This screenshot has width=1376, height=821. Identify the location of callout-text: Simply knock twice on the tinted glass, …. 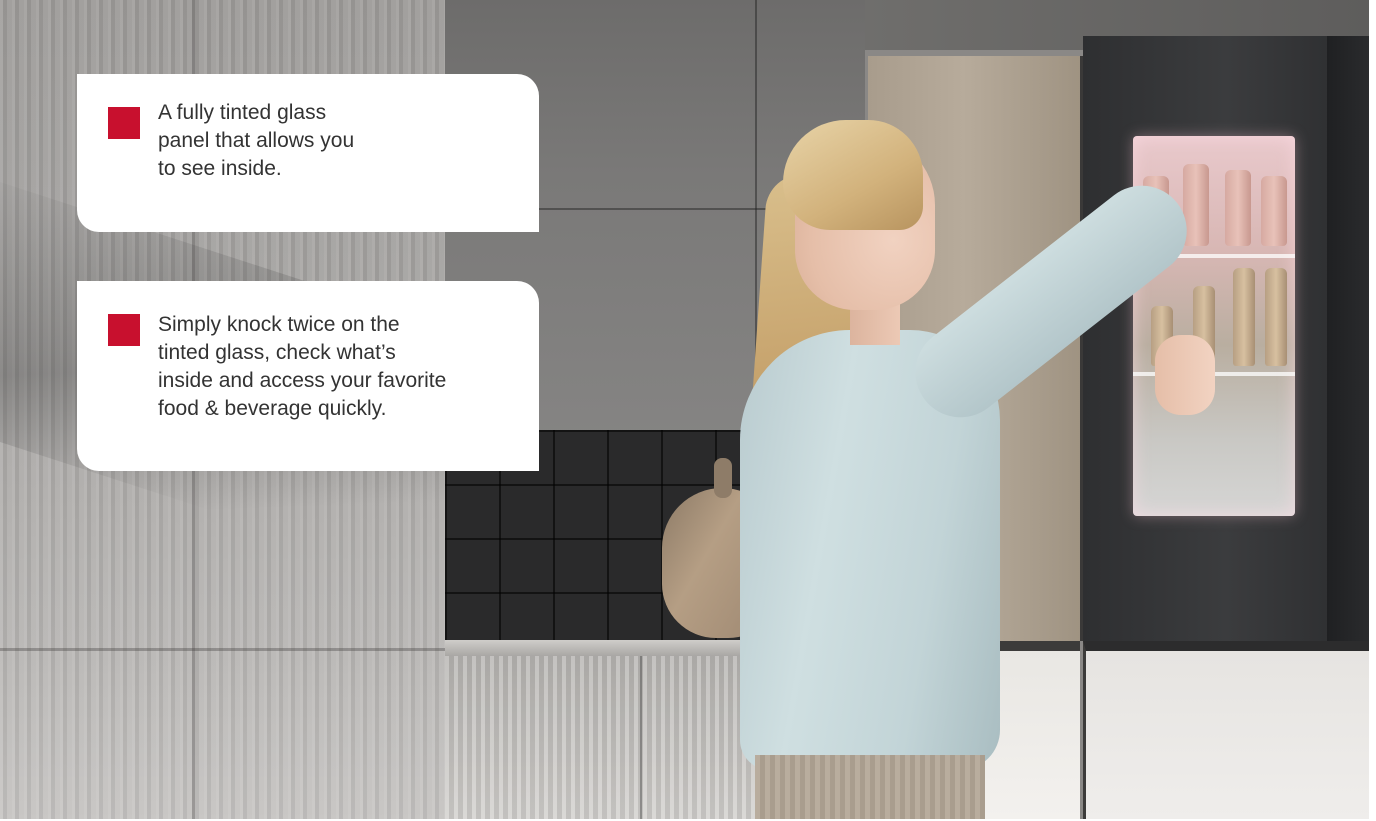
(302, 366).